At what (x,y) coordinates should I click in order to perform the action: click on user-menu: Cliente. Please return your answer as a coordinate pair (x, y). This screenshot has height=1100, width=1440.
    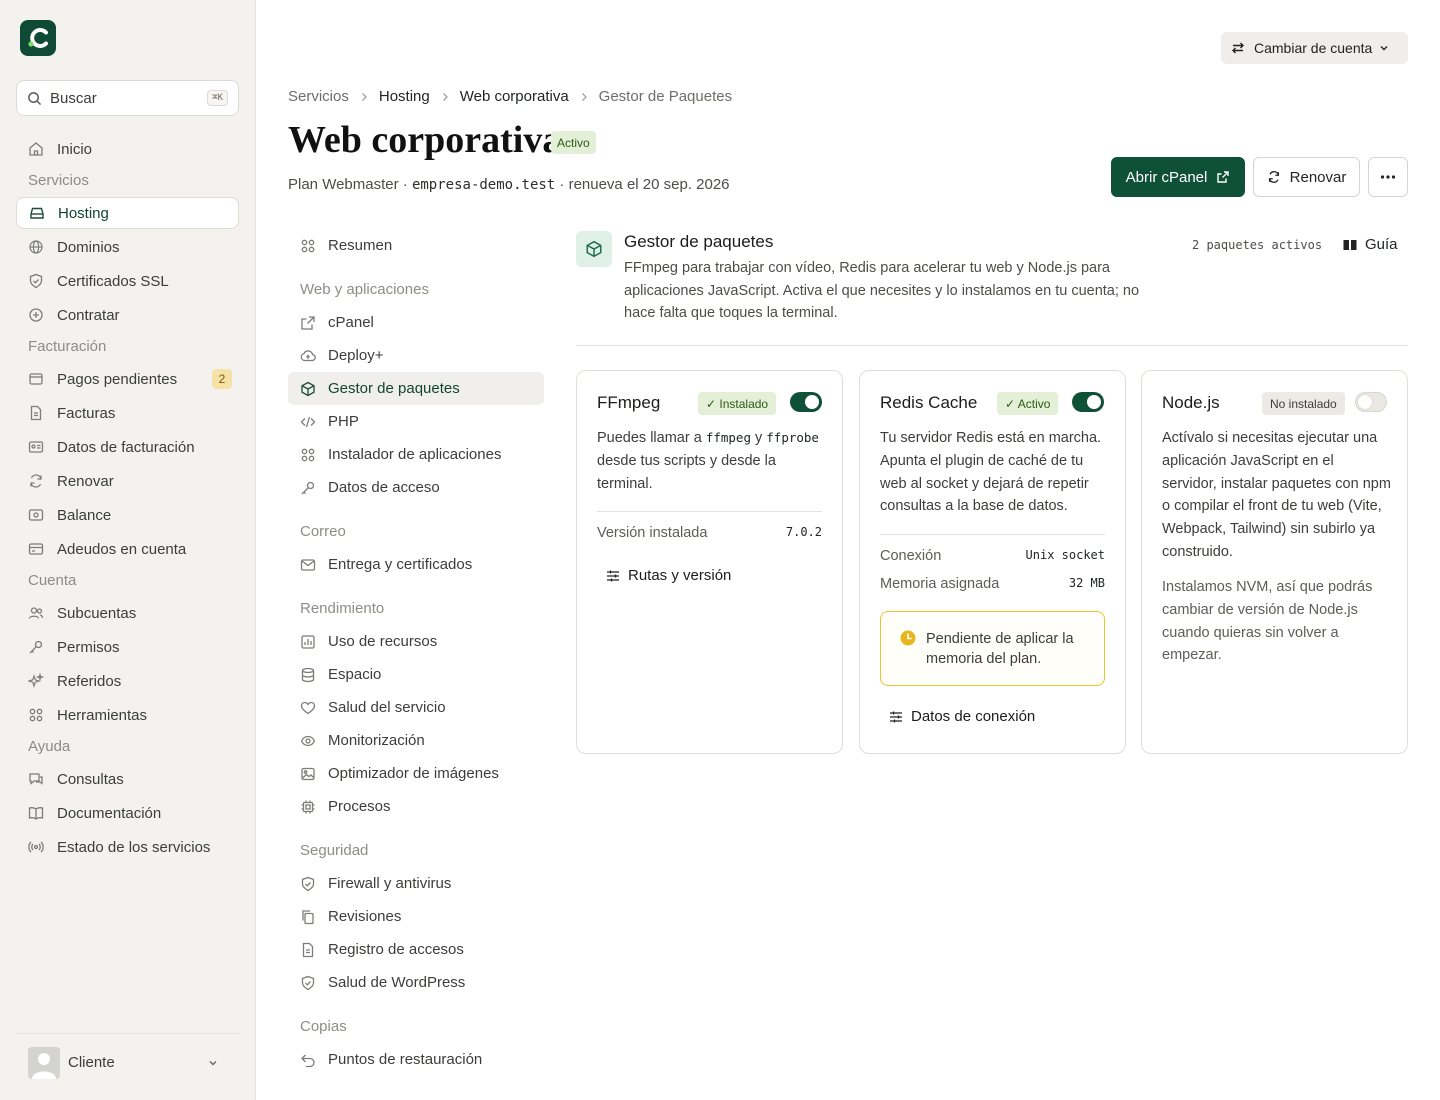
    Looking at the image, I should click on (127, 1062).